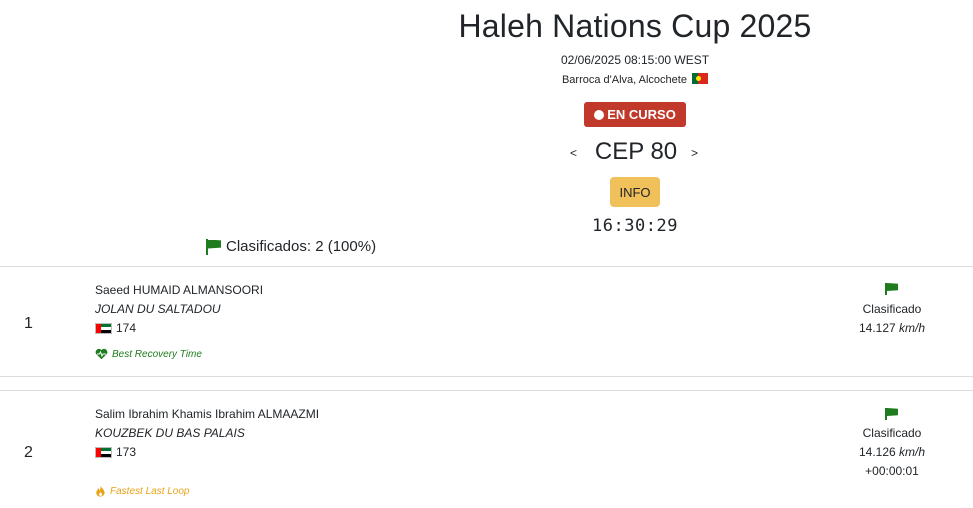  What do you see at coordinates (635, 226) in the screenshot?
I see `race-clock: 16:30:29` at bounding box center [635, 226].